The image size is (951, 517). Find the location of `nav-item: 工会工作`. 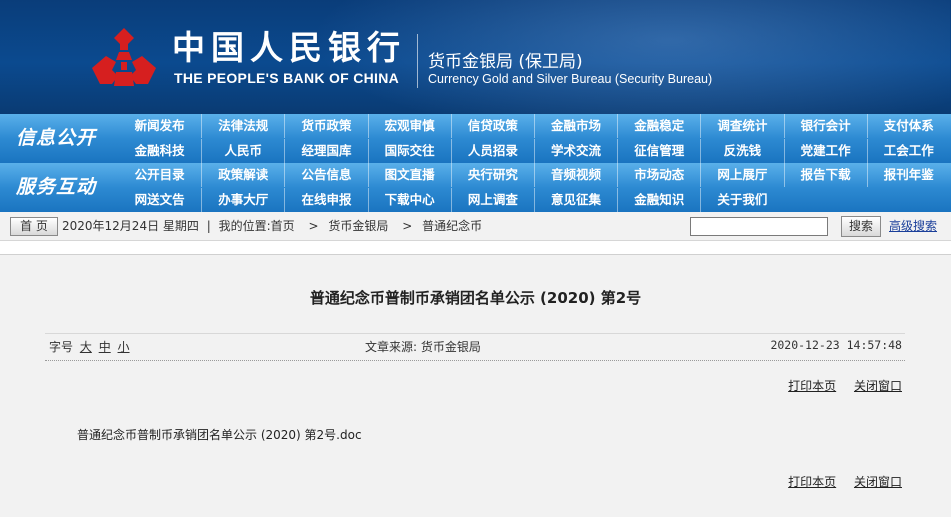

nav-item: 工会工作 is located at coordinates (908, 151).